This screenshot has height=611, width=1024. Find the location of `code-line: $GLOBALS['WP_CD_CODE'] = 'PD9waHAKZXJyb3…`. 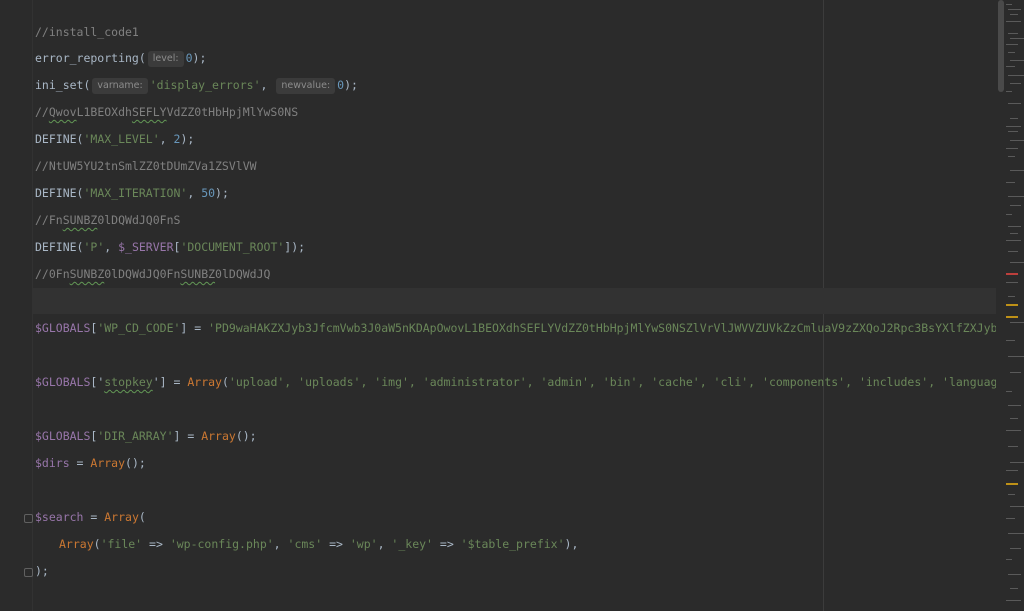

code-line: $GLOBALS['WP_CD_CODE'] = 'PD9waHAKZXJyb3… is located at coordinates (515, 328).